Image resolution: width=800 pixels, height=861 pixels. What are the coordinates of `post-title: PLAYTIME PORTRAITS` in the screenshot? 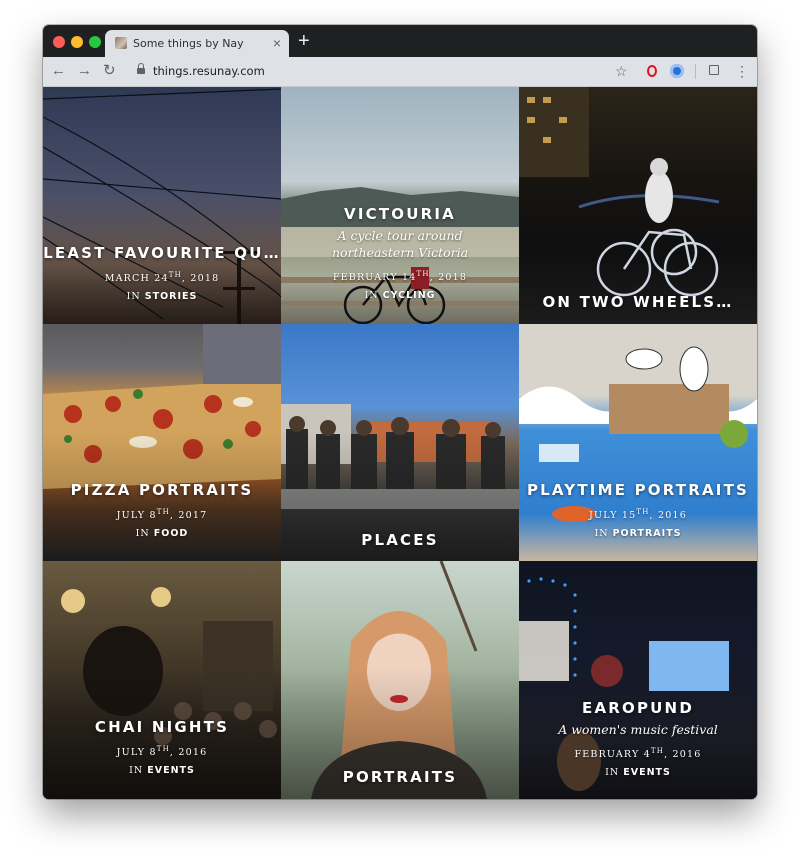 It's located at (638, 490).